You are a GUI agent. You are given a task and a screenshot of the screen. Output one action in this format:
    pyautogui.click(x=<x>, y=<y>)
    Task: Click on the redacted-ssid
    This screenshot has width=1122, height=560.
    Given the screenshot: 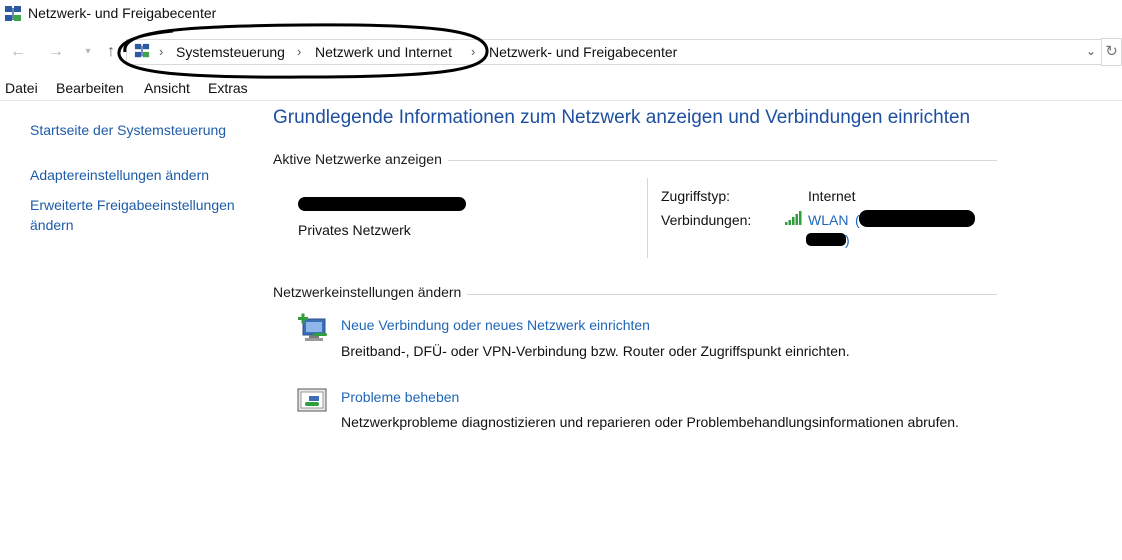 What is the action you would take?
    pyautogui.click(x=917, y=218)
    